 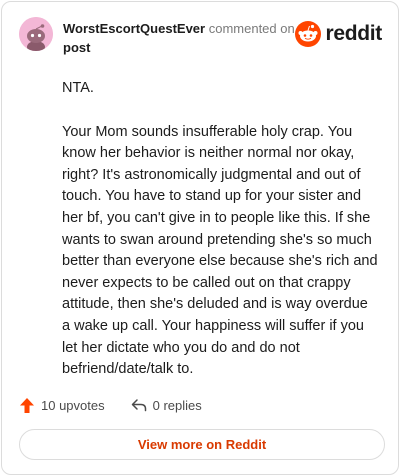 I want to click on user-avatar, so click(x=36, y=34).